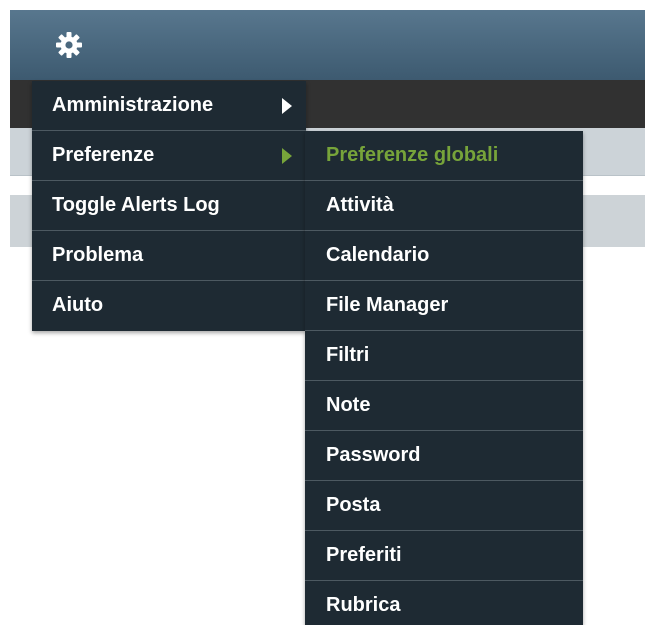  I want to click on submenu-item-password: Password, so click(444, 456).